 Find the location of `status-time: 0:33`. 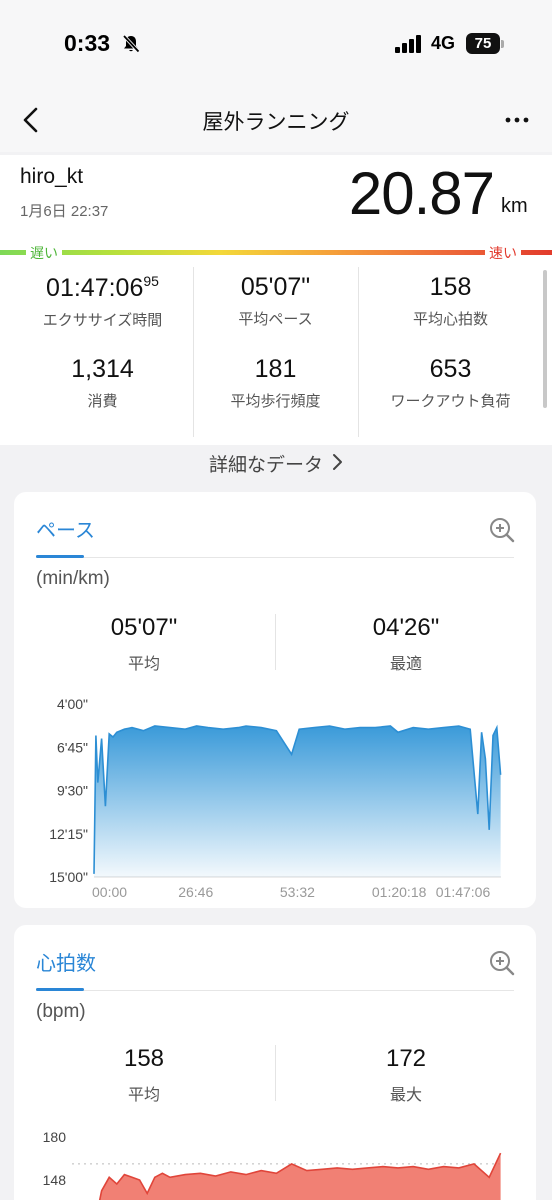

status-time: 0:33 is located at coordinates (87, 43).